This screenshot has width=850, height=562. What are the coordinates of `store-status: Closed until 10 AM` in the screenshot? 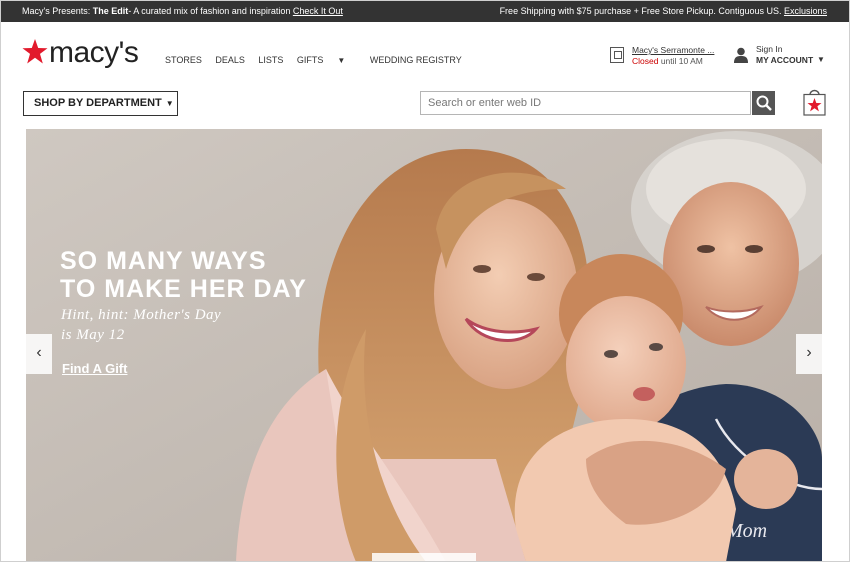 It's located at (667, 61).